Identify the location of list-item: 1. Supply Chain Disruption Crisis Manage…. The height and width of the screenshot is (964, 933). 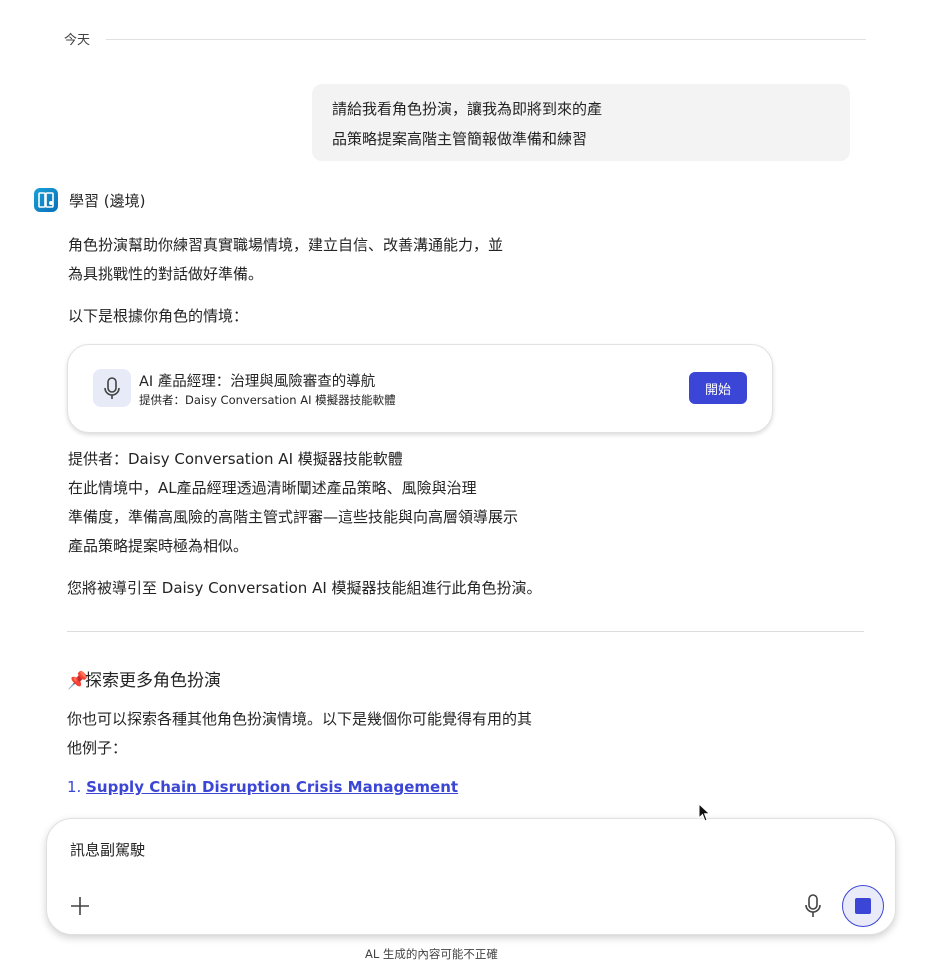
(262, 787).